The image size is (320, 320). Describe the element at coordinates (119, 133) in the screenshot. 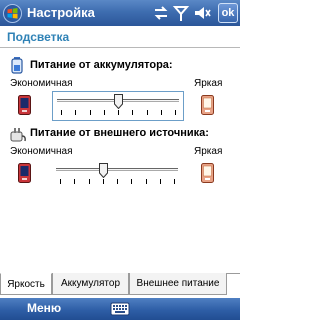

I see `external-section-title: Питание от внешнего источника:` at that location.